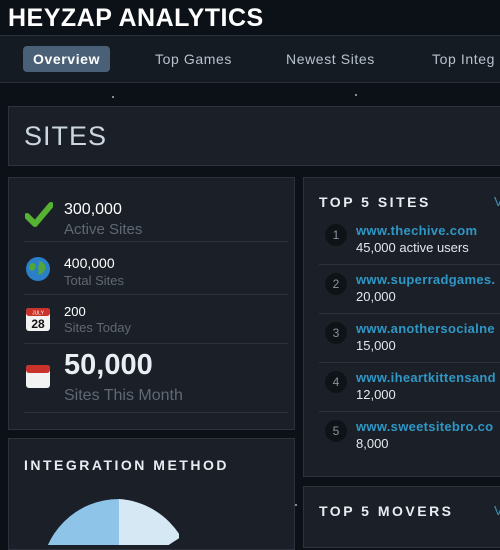 The width and height of the screenshot is (500, 550). I want to click on stat-sites-this-month: 50,000 Sites This Month, so click(156, 378).